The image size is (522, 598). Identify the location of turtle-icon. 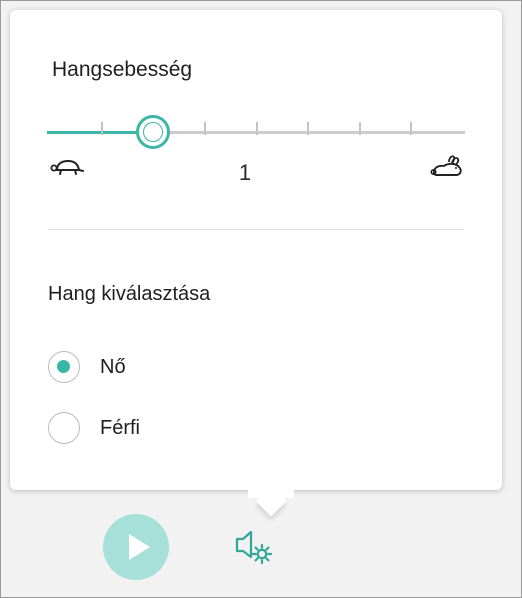
(67, 170).